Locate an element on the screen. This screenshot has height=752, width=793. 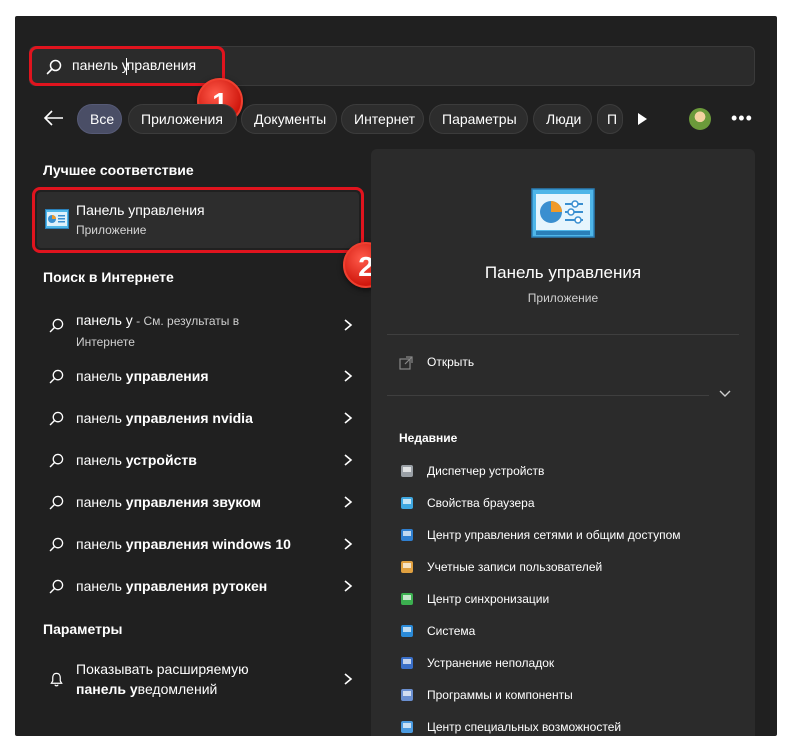
web-result-text: панель управления is located at coordinates (142, 376).